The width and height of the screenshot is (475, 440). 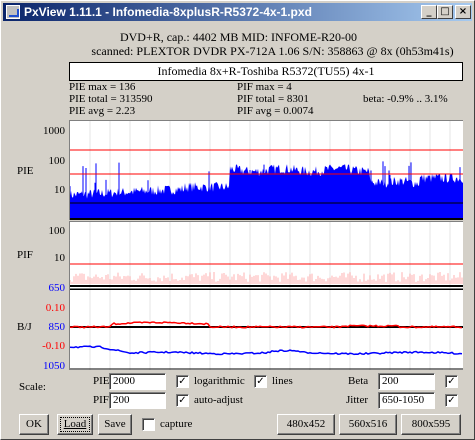 What do you see at coordinates (266, 71) in the screenshot?
I see `disc-label-box: Infomedia 8x+R-Toshiba R5372(TU55) 4x-1` at bounding box center [266, 71].